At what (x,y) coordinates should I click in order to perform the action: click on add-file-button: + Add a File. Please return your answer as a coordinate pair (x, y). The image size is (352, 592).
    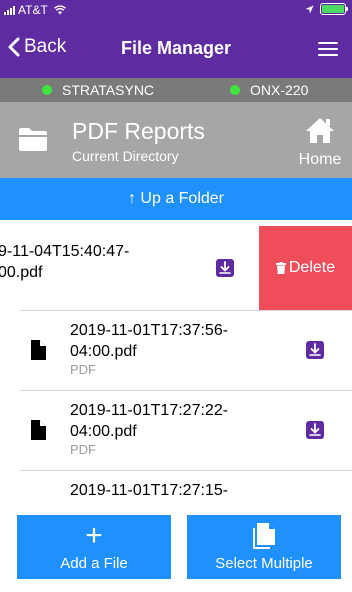
    Looking at the image, I should click on (94, 547).